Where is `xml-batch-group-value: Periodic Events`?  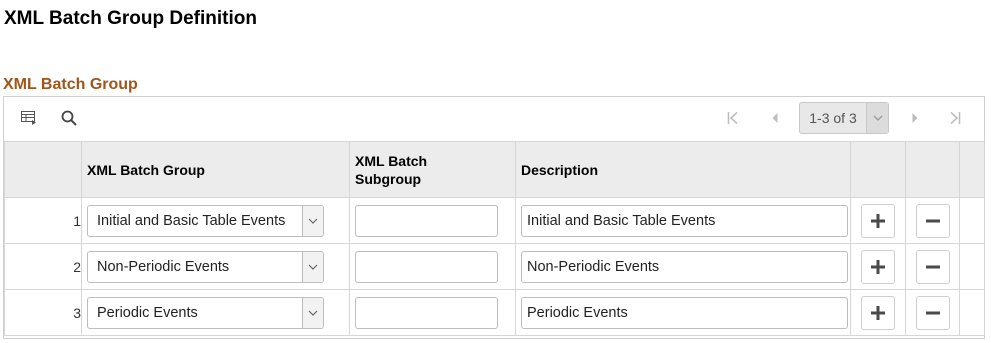
xml-batch-group-value: Periodic Events is located at coordinates (147, 312).